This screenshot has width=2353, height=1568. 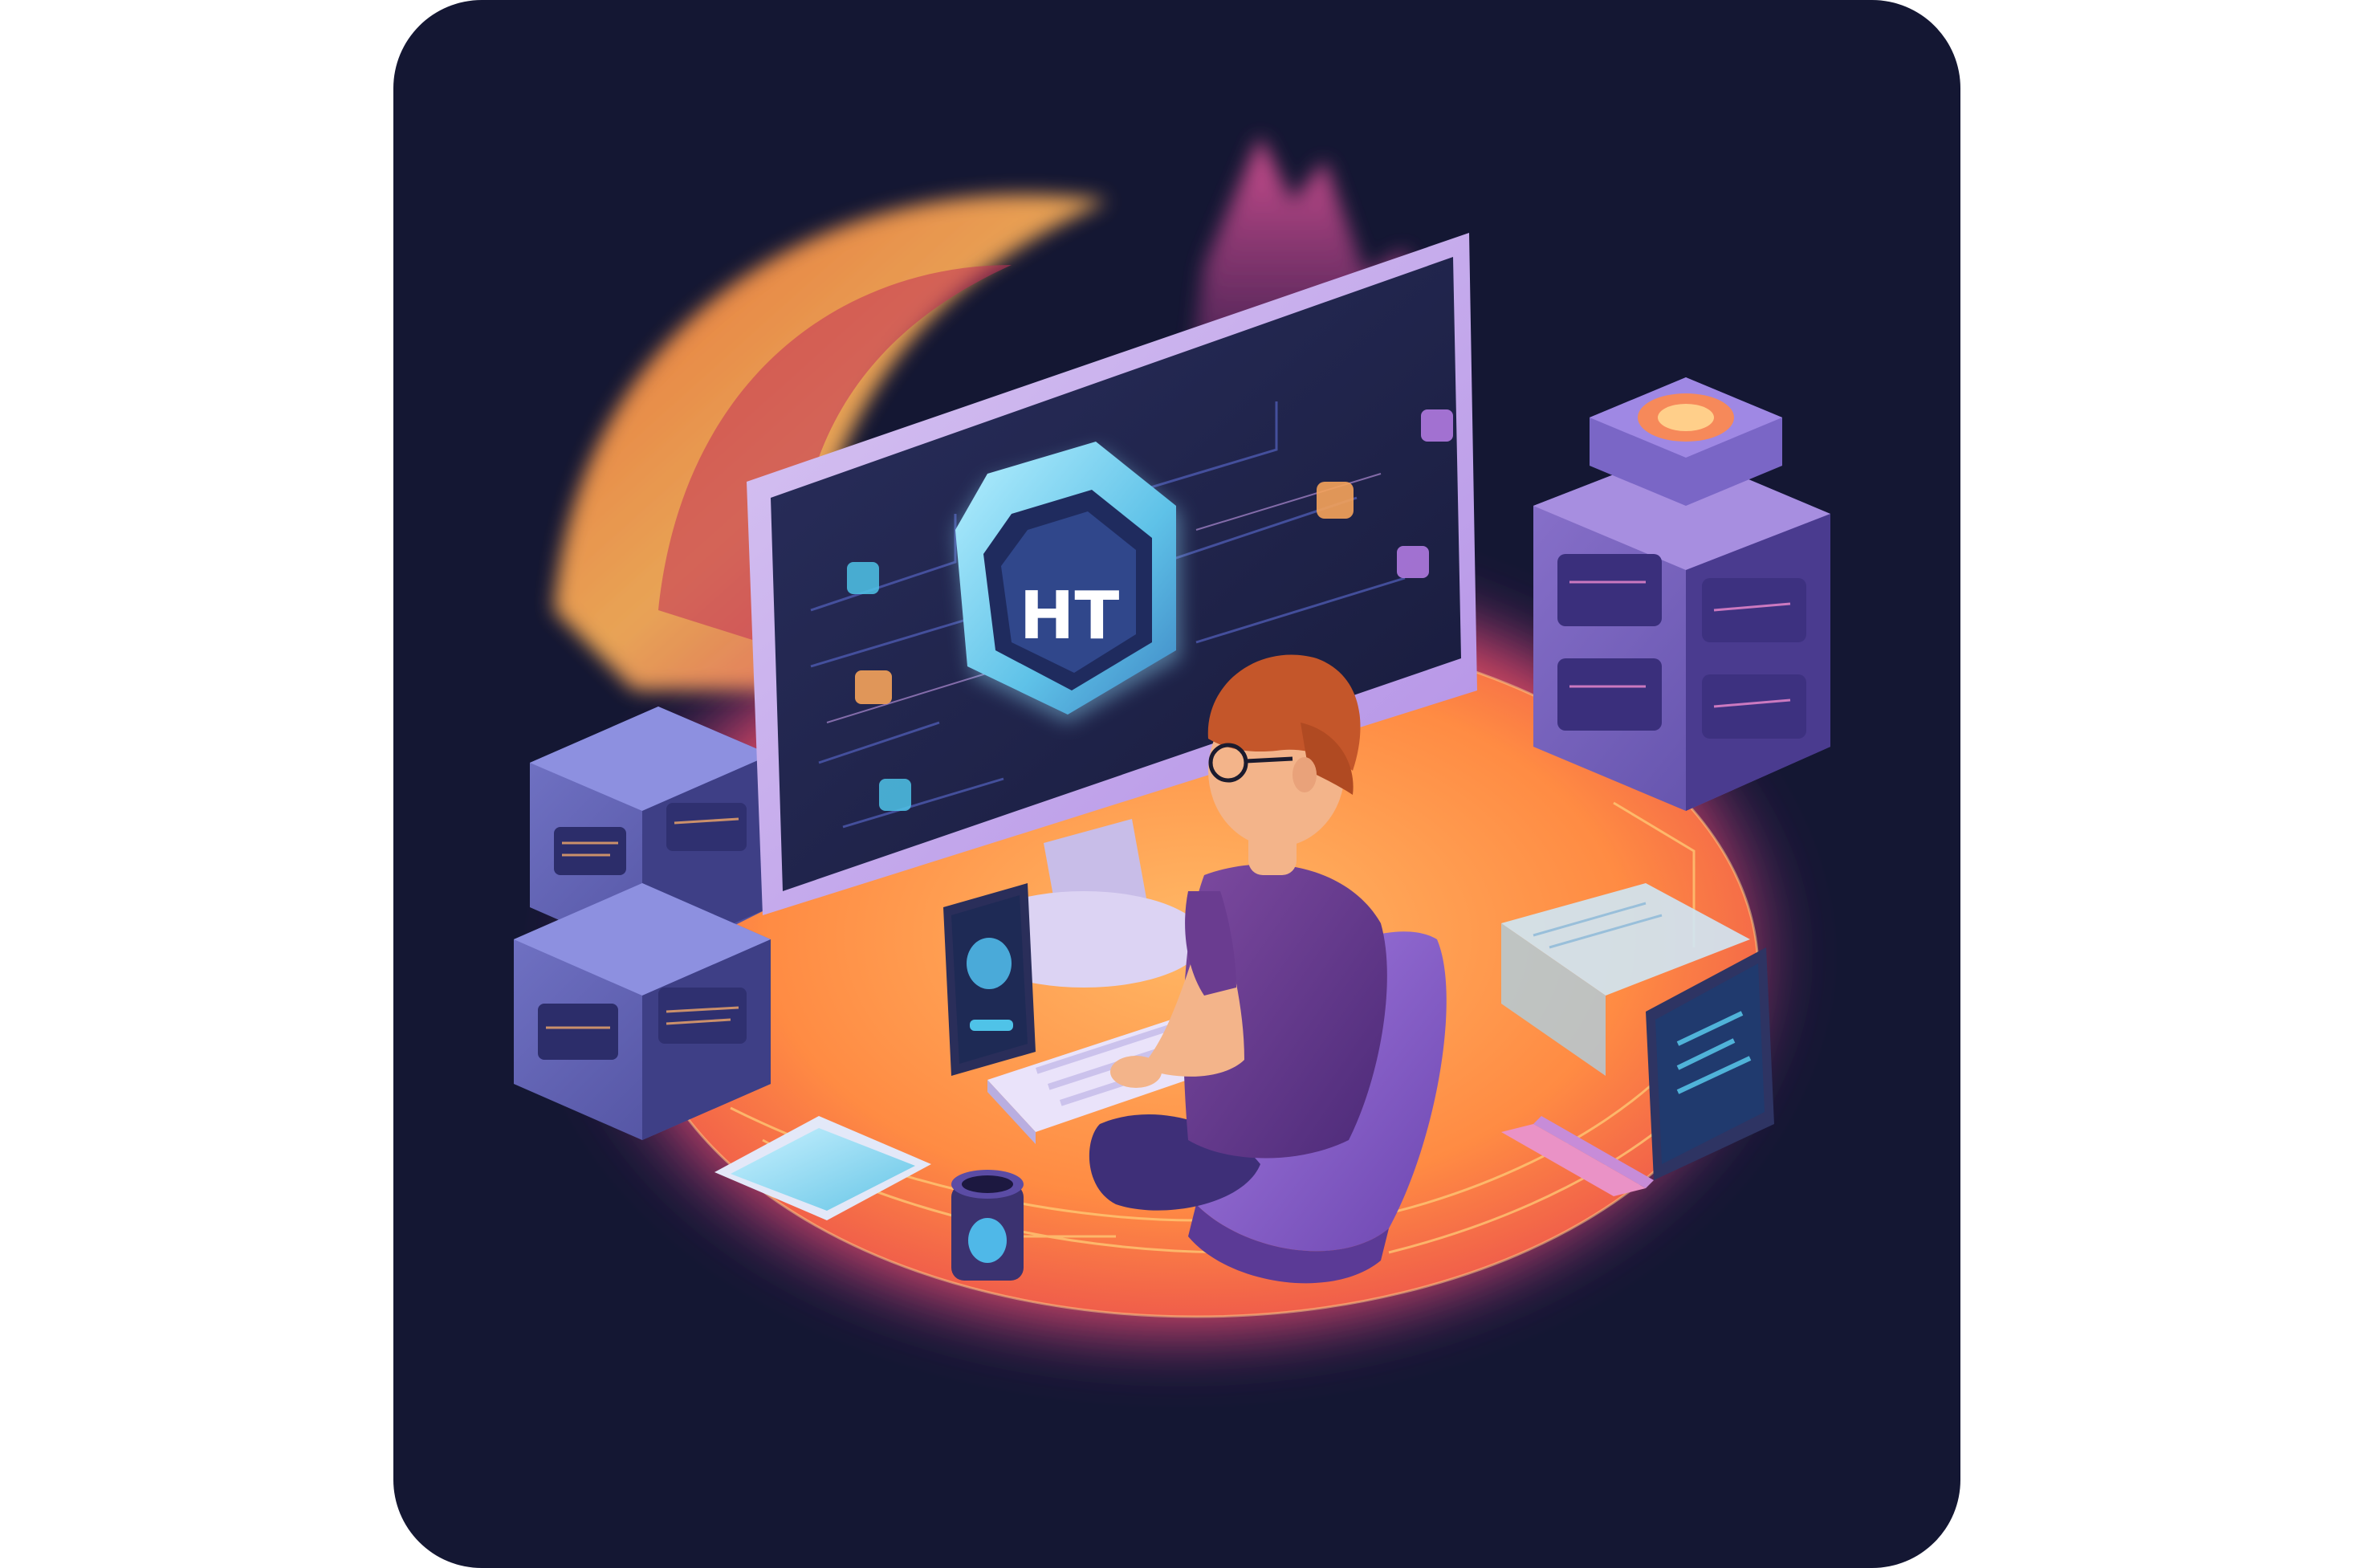 I want to click on badge-label: HT, so click(x=1070, y=616).